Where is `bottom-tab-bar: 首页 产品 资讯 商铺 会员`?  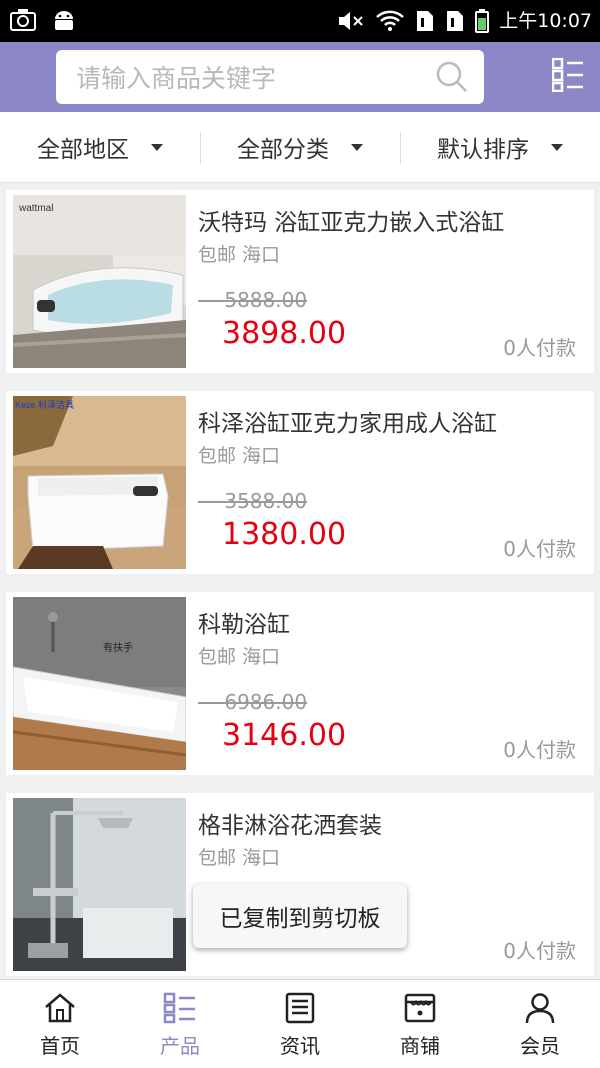
bottom-tab-bar: 首页 产品 资讯 商铺 会员 is located at coordinates (300, 1023).